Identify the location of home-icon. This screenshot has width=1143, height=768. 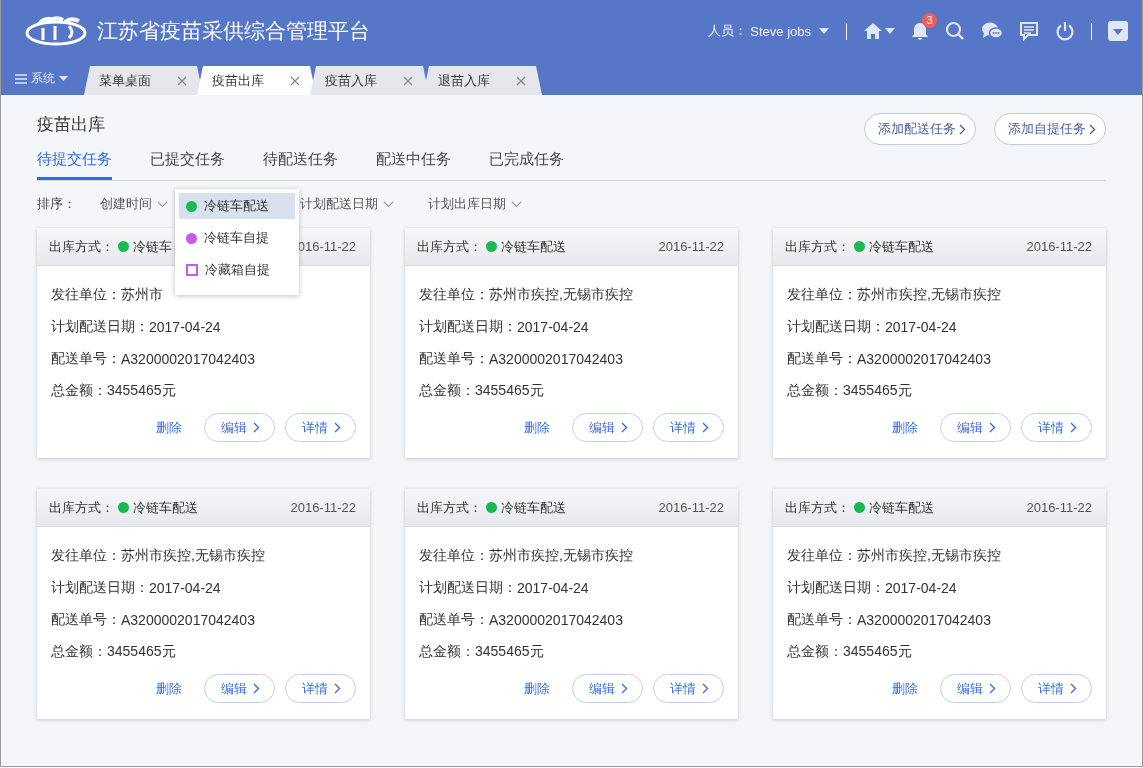
(873, 31).